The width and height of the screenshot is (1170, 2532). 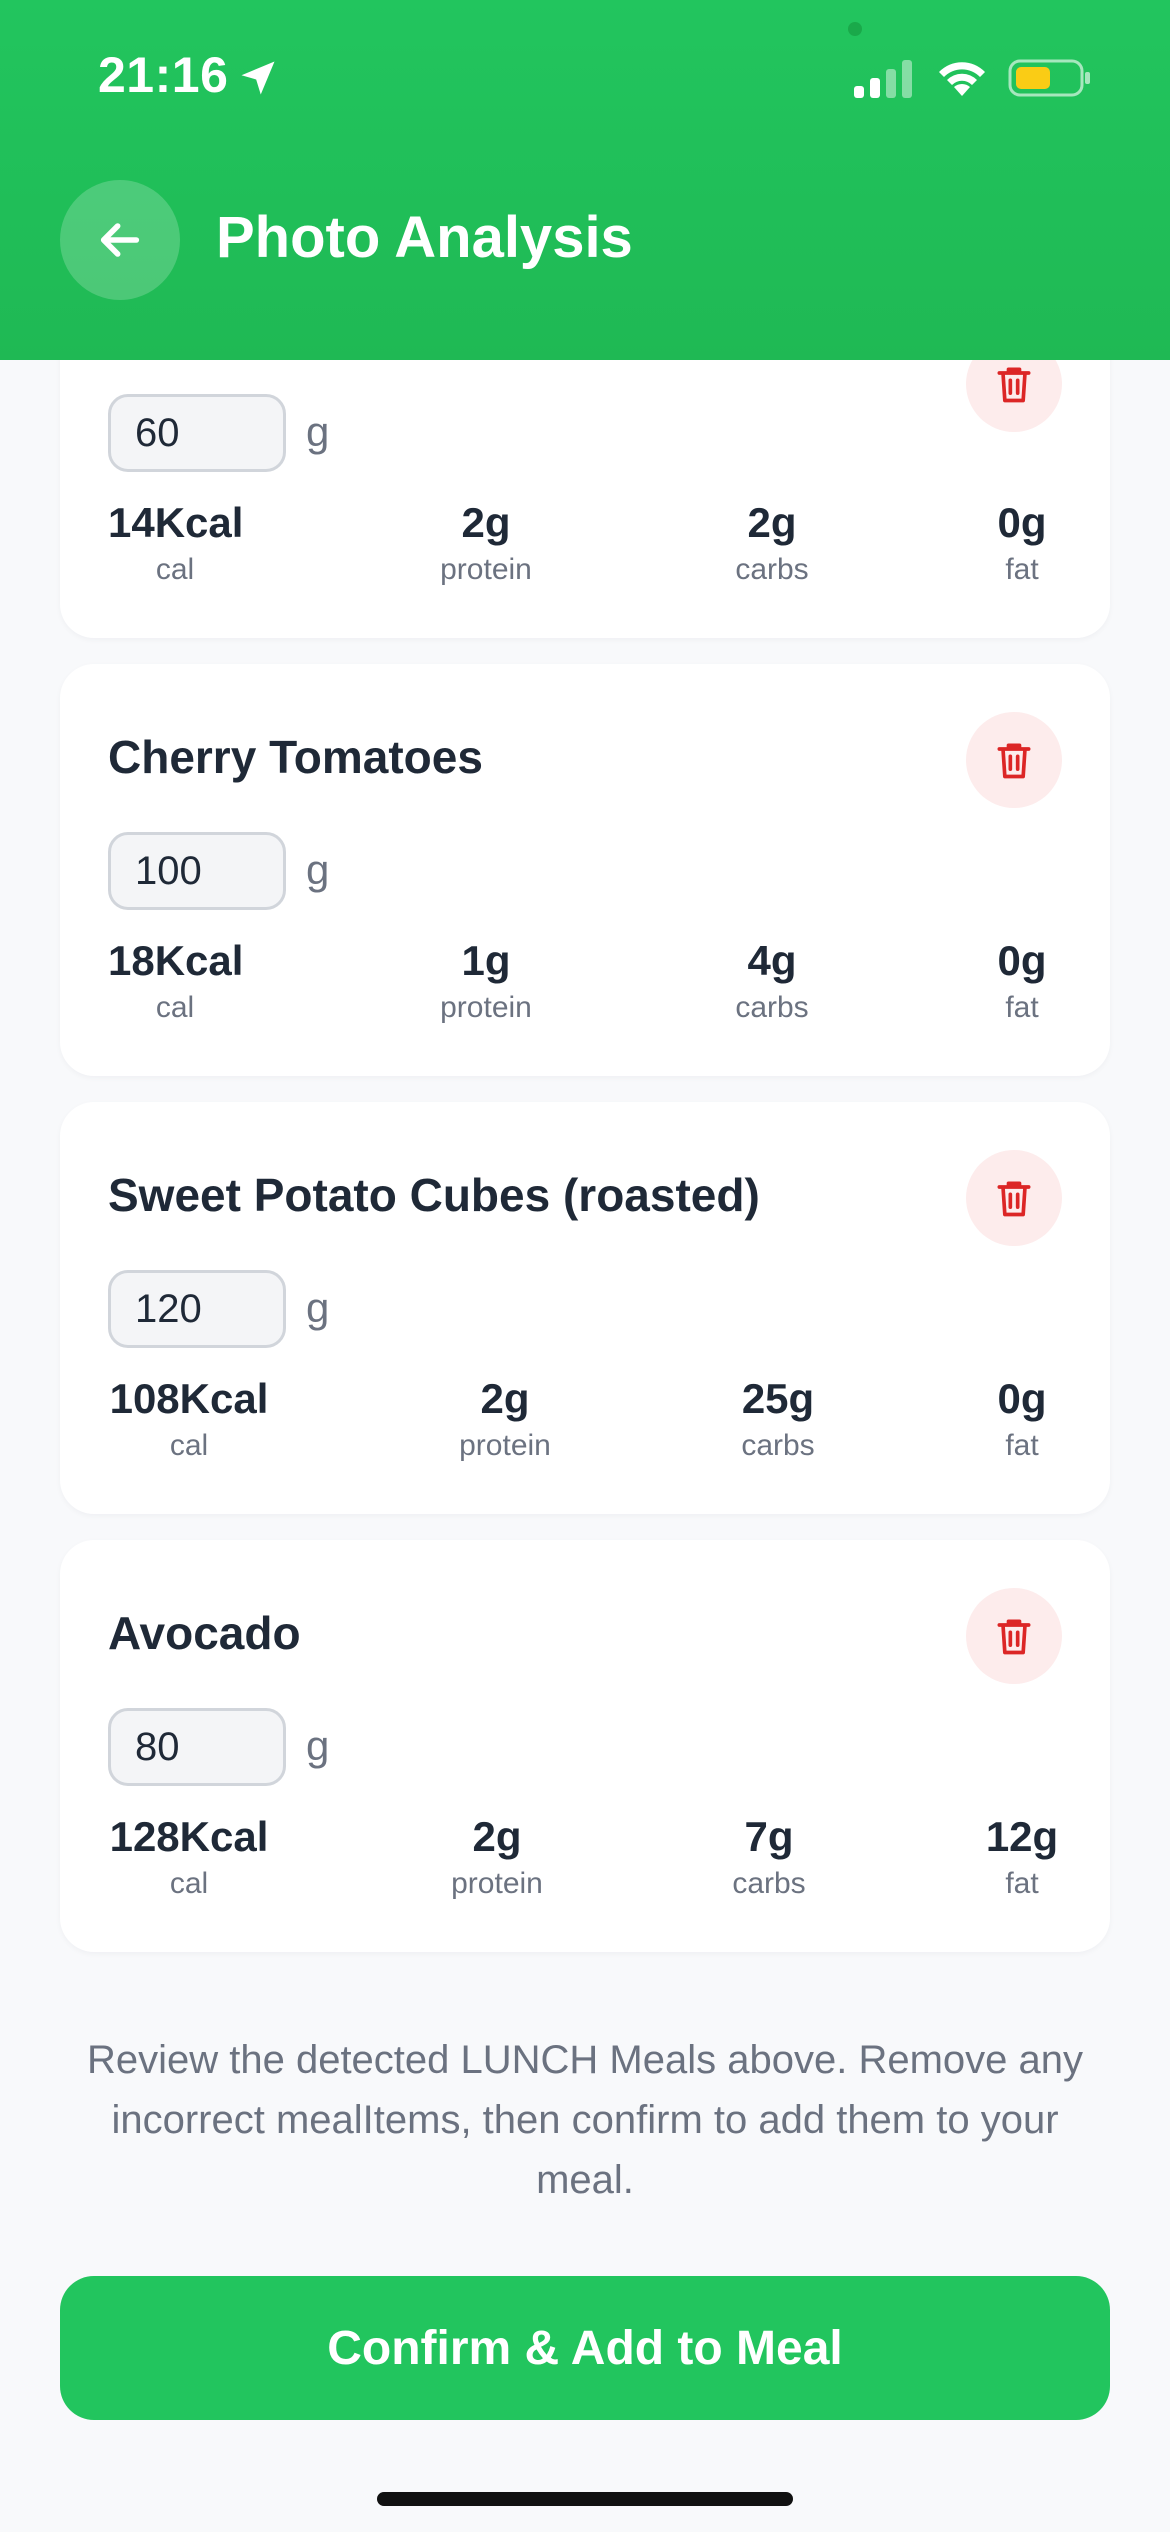 I want to click on back-button, so click(x=120, y=240).